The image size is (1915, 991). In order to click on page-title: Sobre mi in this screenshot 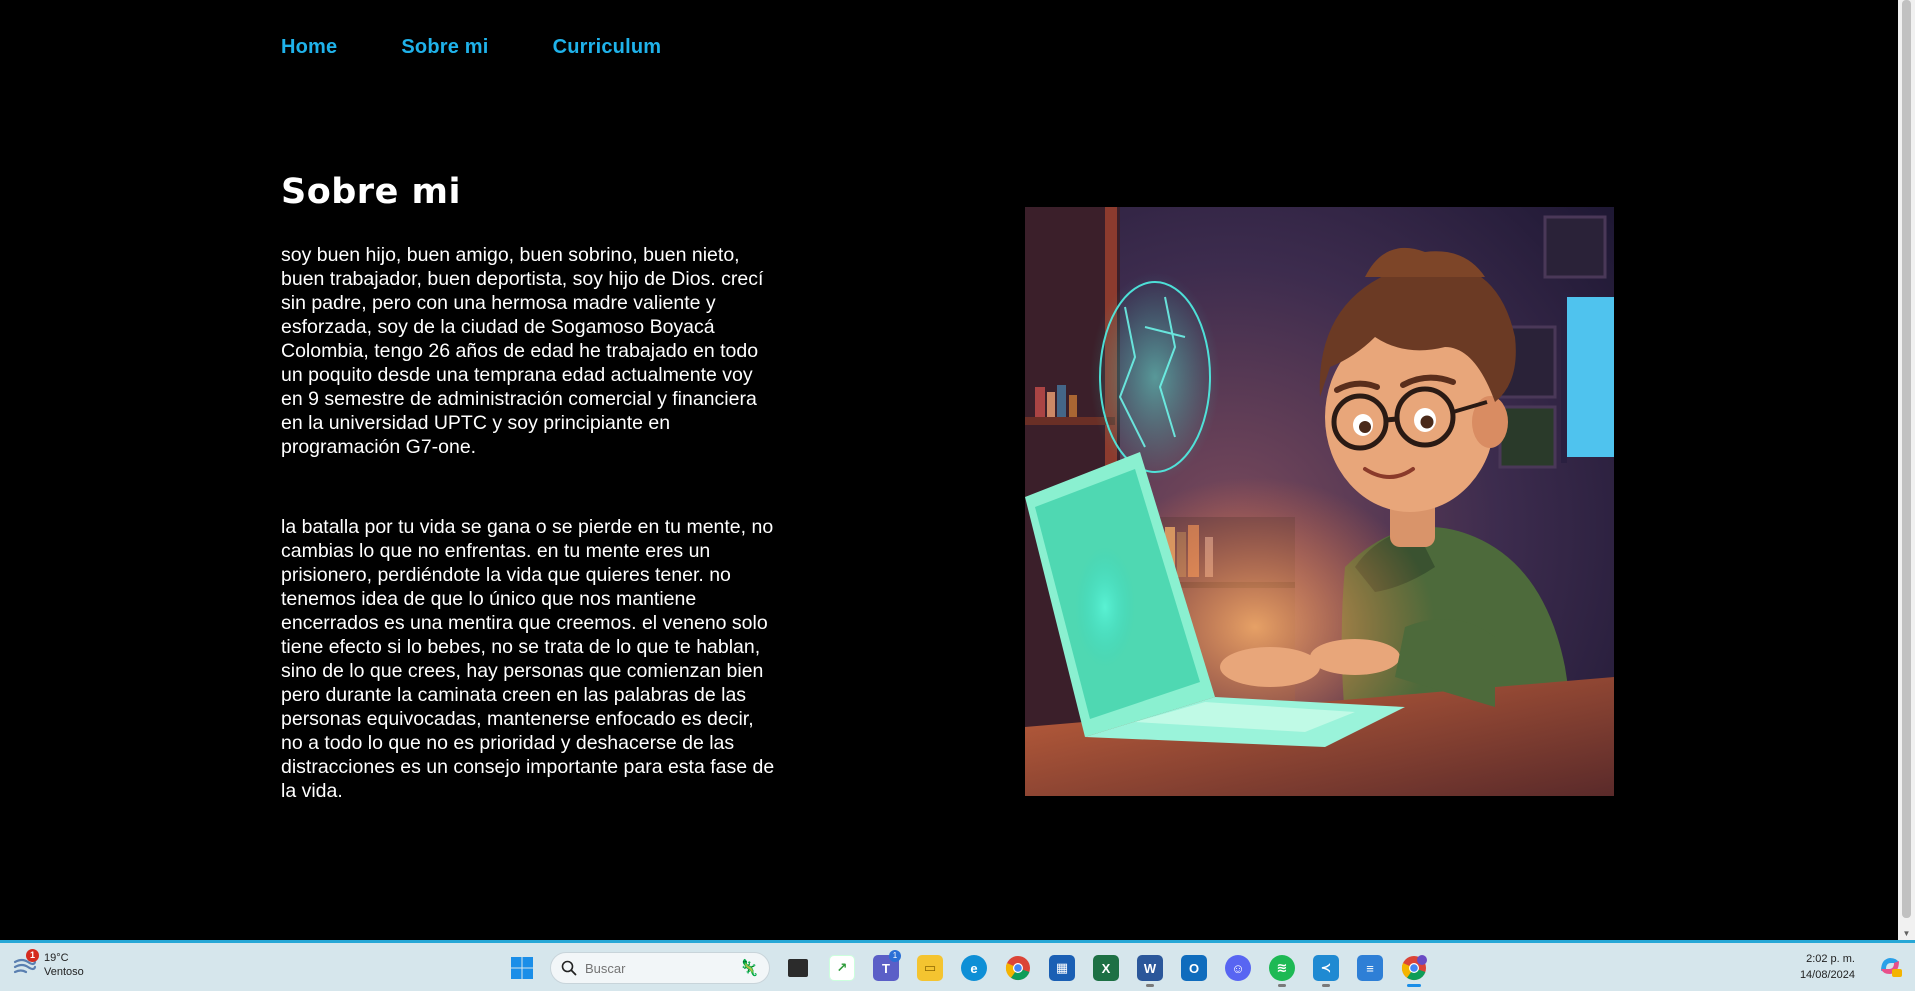, I will do `click(371, 192)`.